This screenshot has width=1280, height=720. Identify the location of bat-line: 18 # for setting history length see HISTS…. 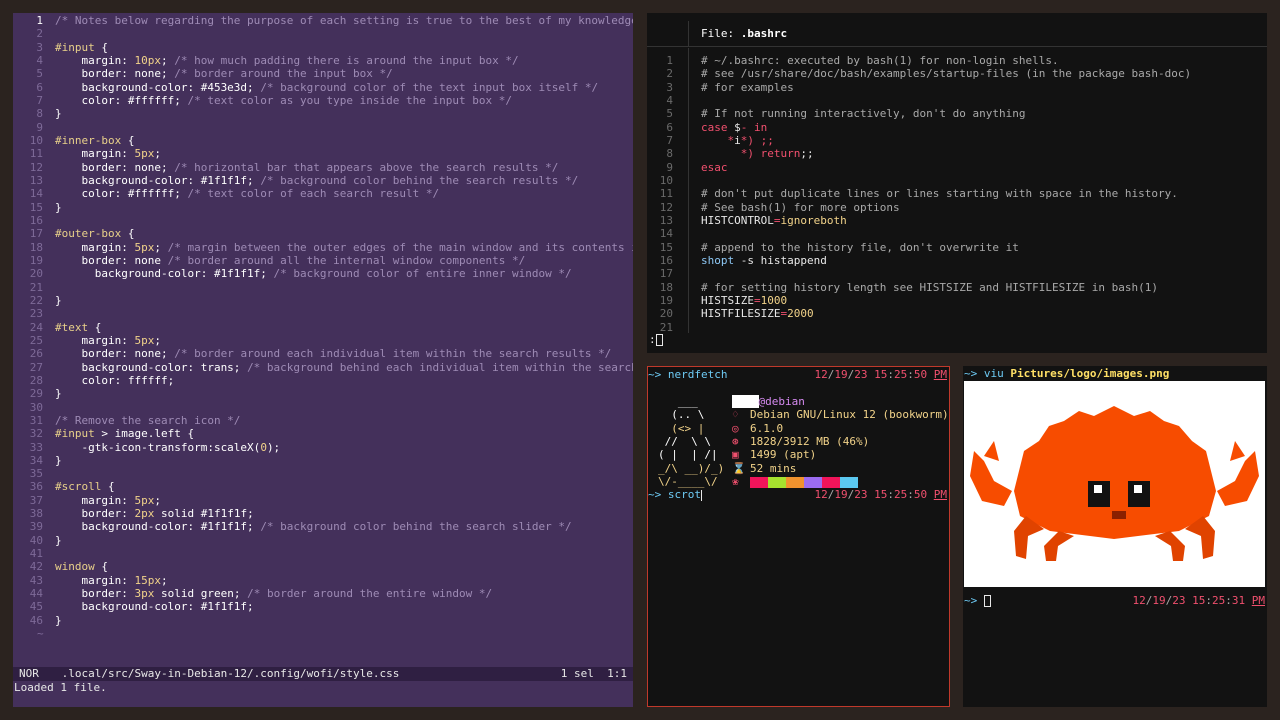
(919, 287).